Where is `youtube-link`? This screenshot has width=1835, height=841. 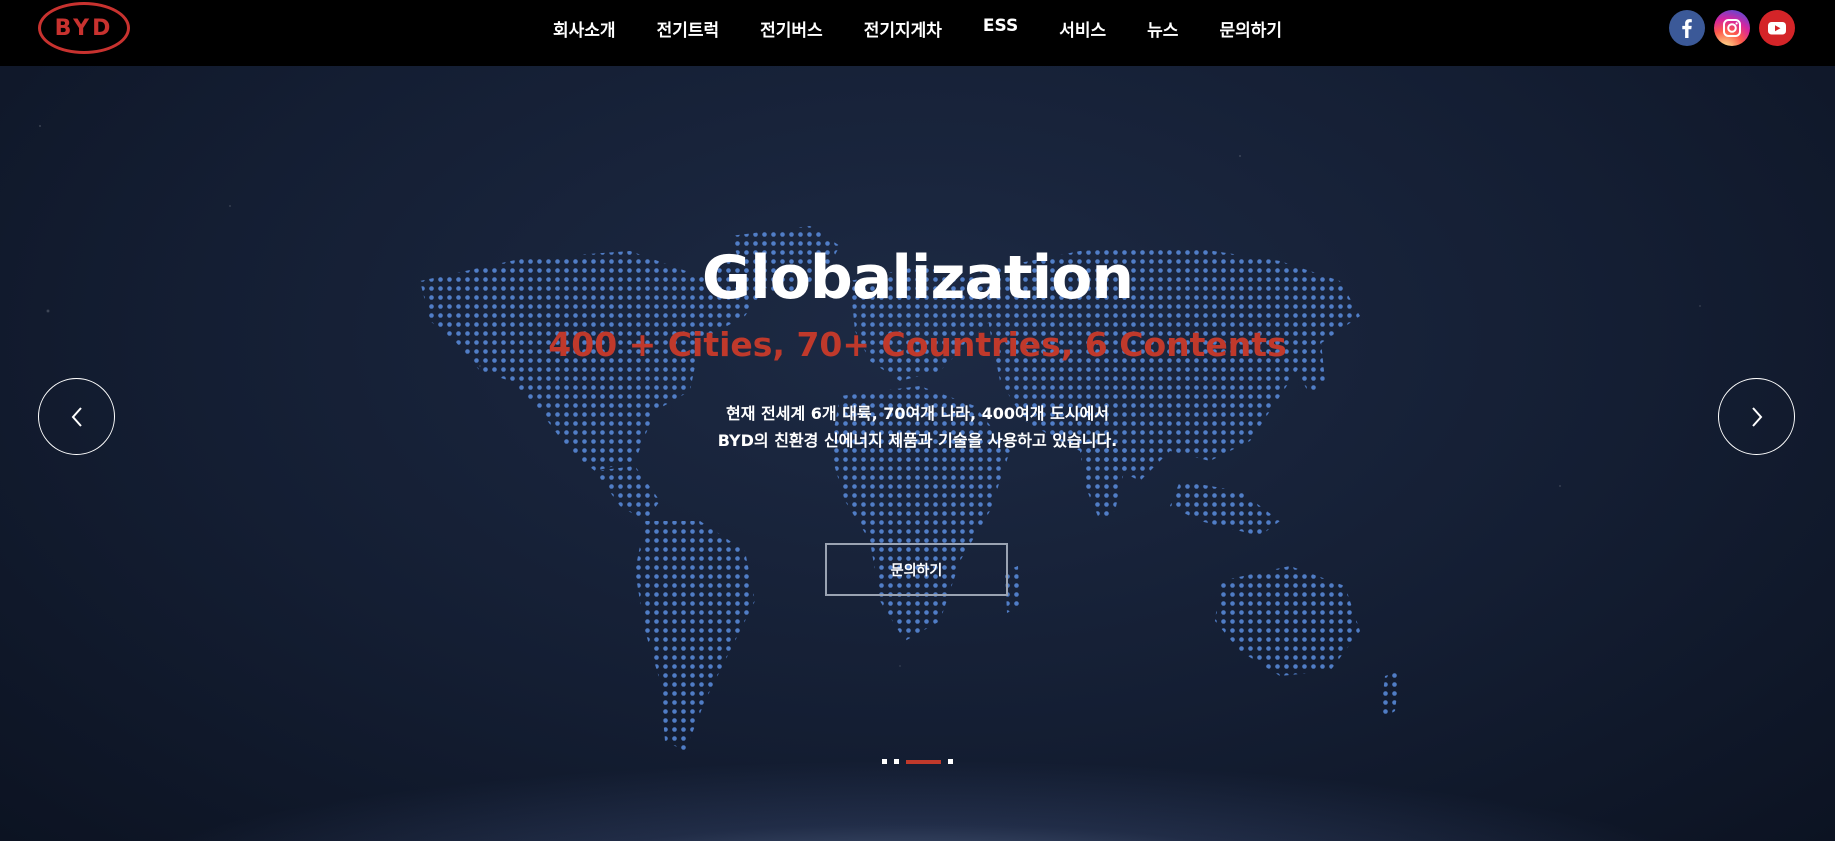 youtube-link is located at coordinates (1777, 28).